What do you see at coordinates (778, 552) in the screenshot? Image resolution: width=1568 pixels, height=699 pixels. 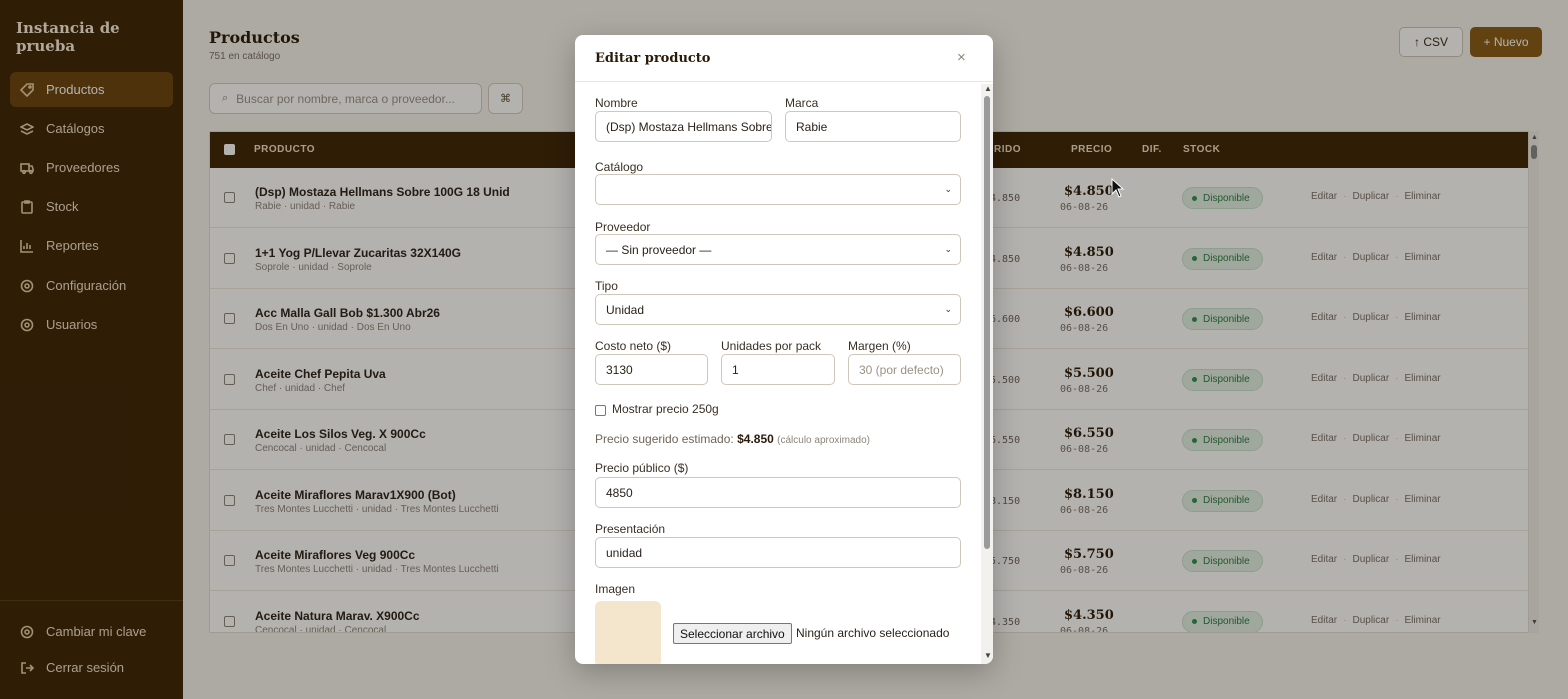 I see `presentacion-field: unidad` at bounding box center [778, 552].